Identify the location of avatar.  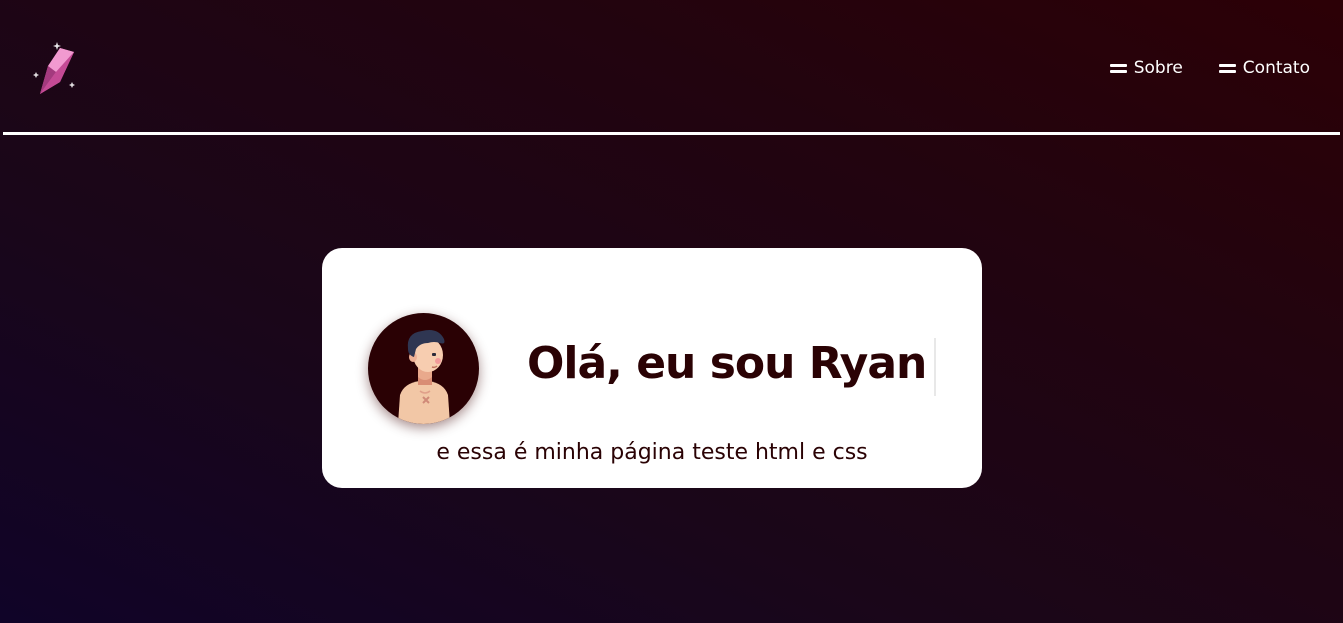
(423, 368).